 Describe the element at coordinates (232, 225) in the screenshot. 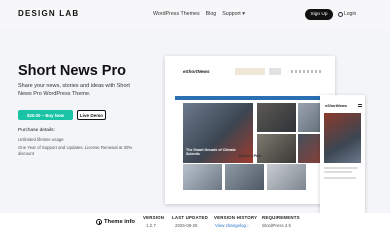

I see `view-changelog-link: View changelog ›` at that location.